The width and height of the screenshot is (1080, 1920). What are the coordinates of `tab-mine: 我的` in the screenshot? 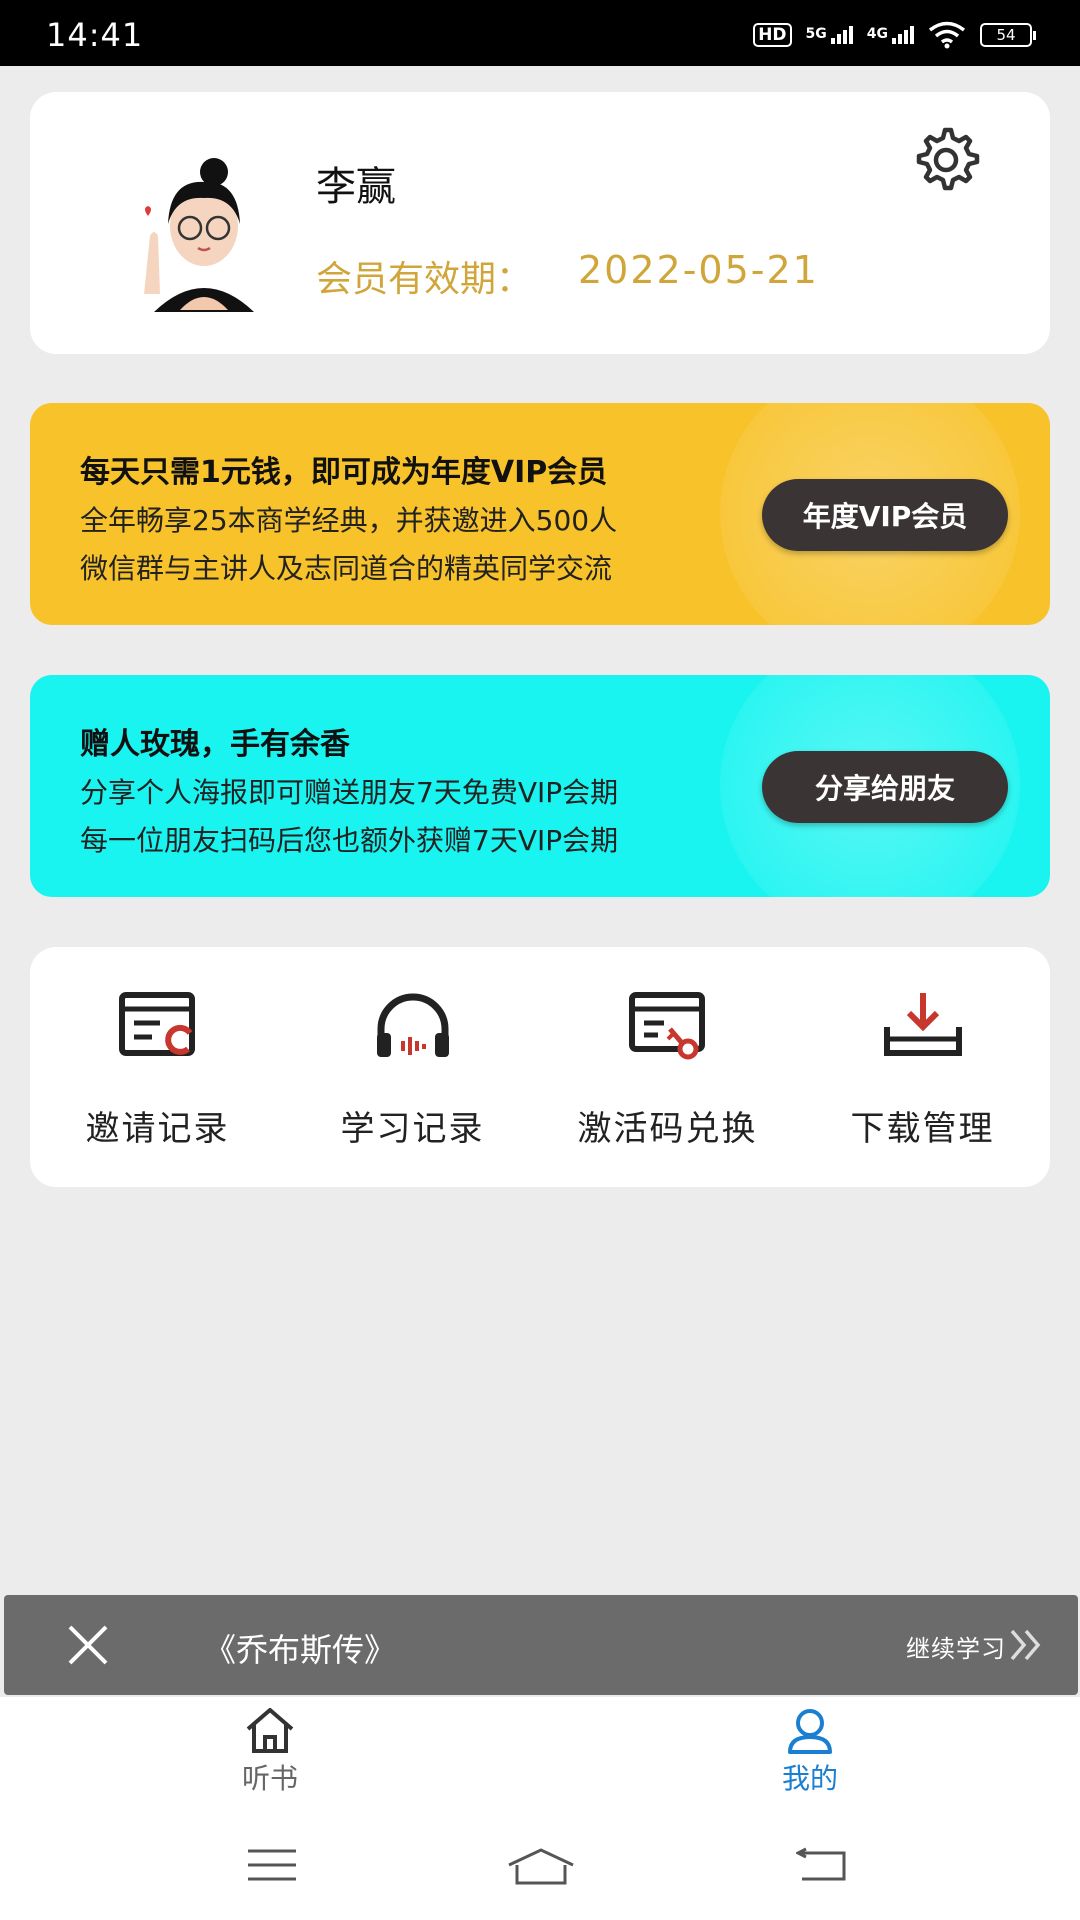 It's located at (810, 1755).